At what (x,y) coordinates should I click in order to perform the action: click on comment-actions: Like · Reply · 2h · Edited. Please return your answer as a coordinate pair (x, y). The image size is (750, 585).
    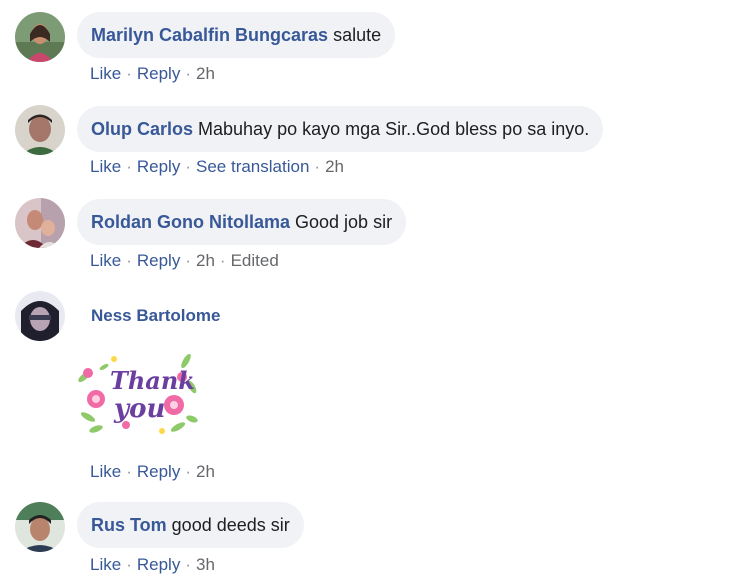
    Looking at the image, I should click on (184, 261).